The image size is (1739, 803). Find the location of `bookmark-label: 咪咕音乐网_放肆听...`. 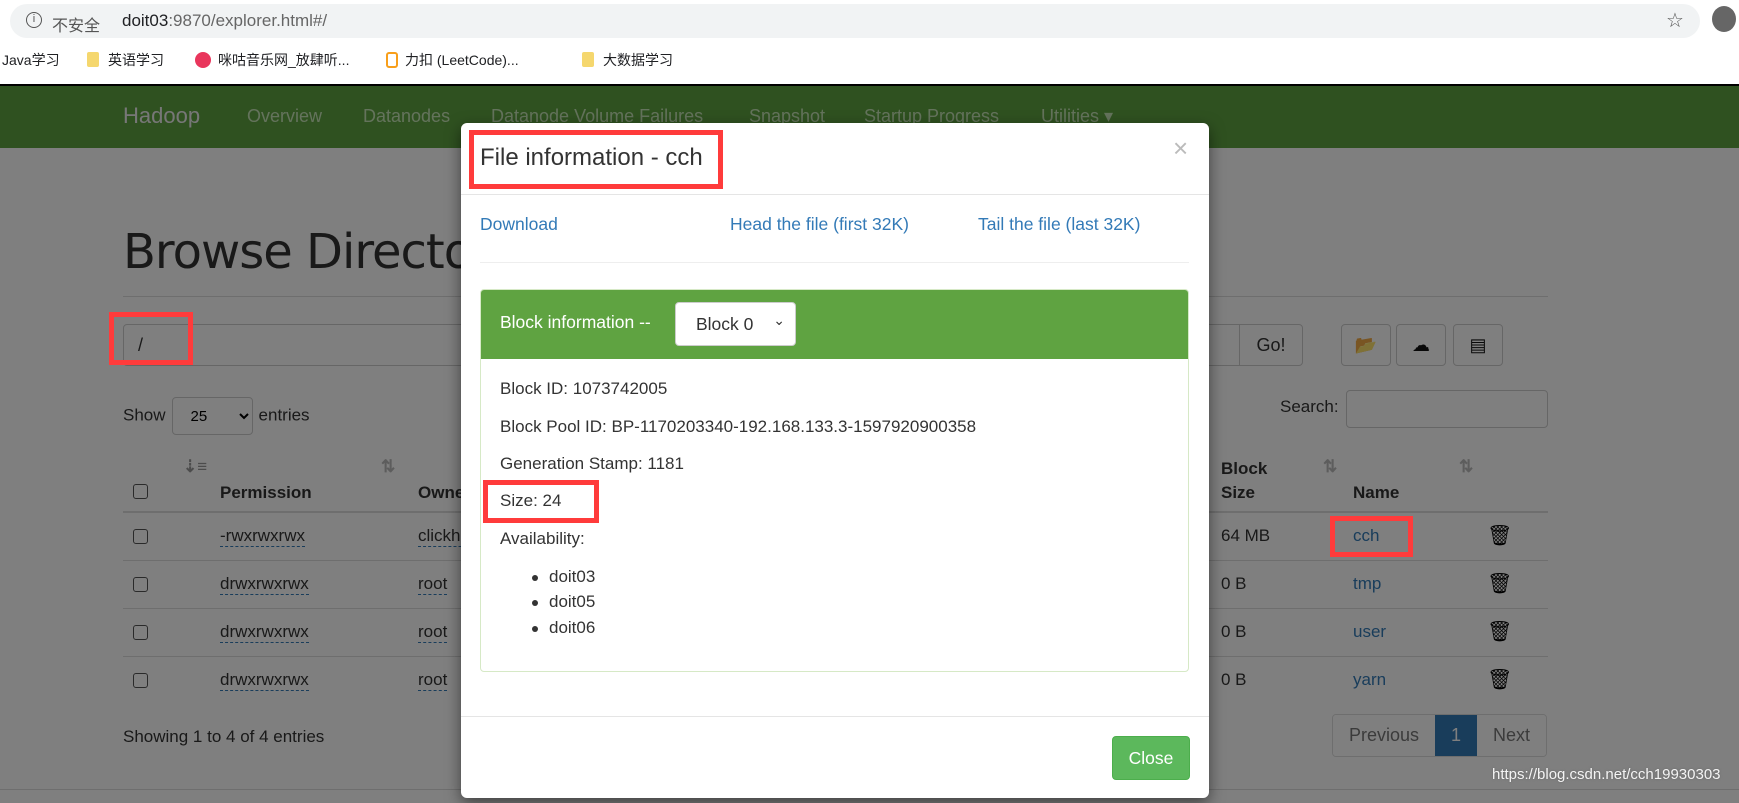

bookmark-label: 咪咕音乐网_放肆听... is located at coordinates (284, 60).